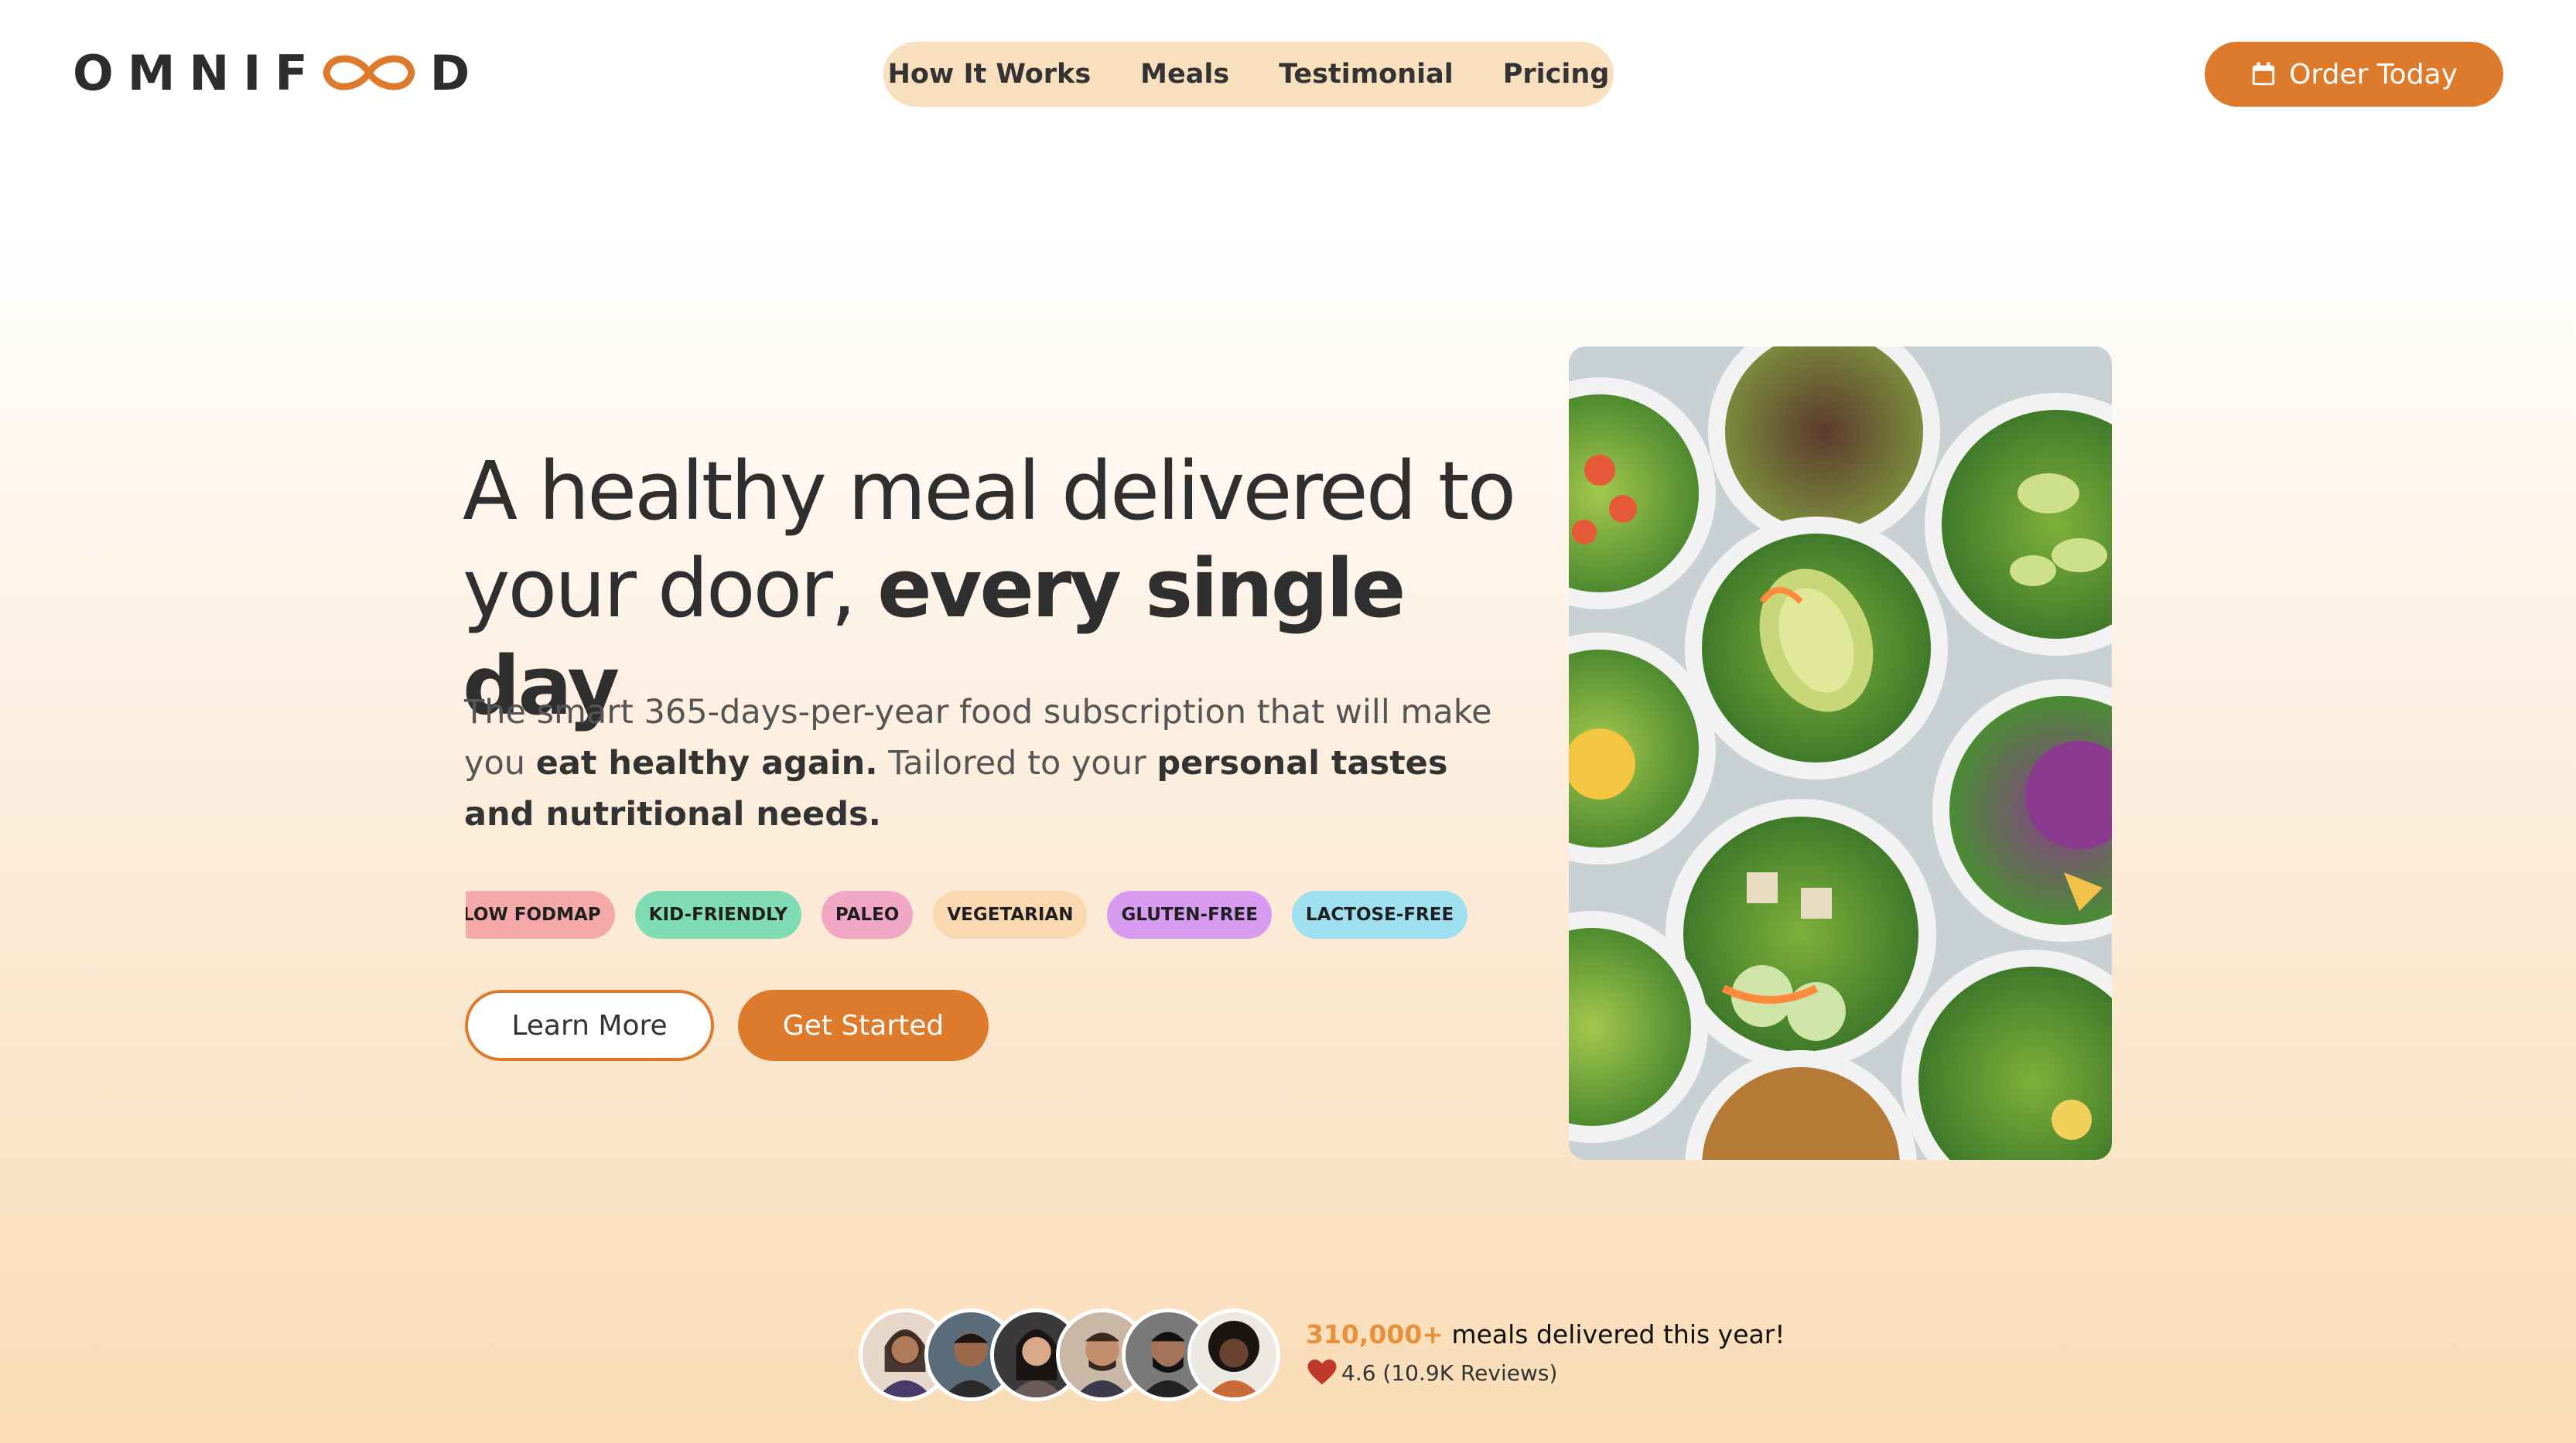 Image resolution: width=2576 pixels, height=1443 pixels. What do you see at coordinates (1233, 1354) in the screenshot?
I see `avatar` at bounding box center [1233, 1354].